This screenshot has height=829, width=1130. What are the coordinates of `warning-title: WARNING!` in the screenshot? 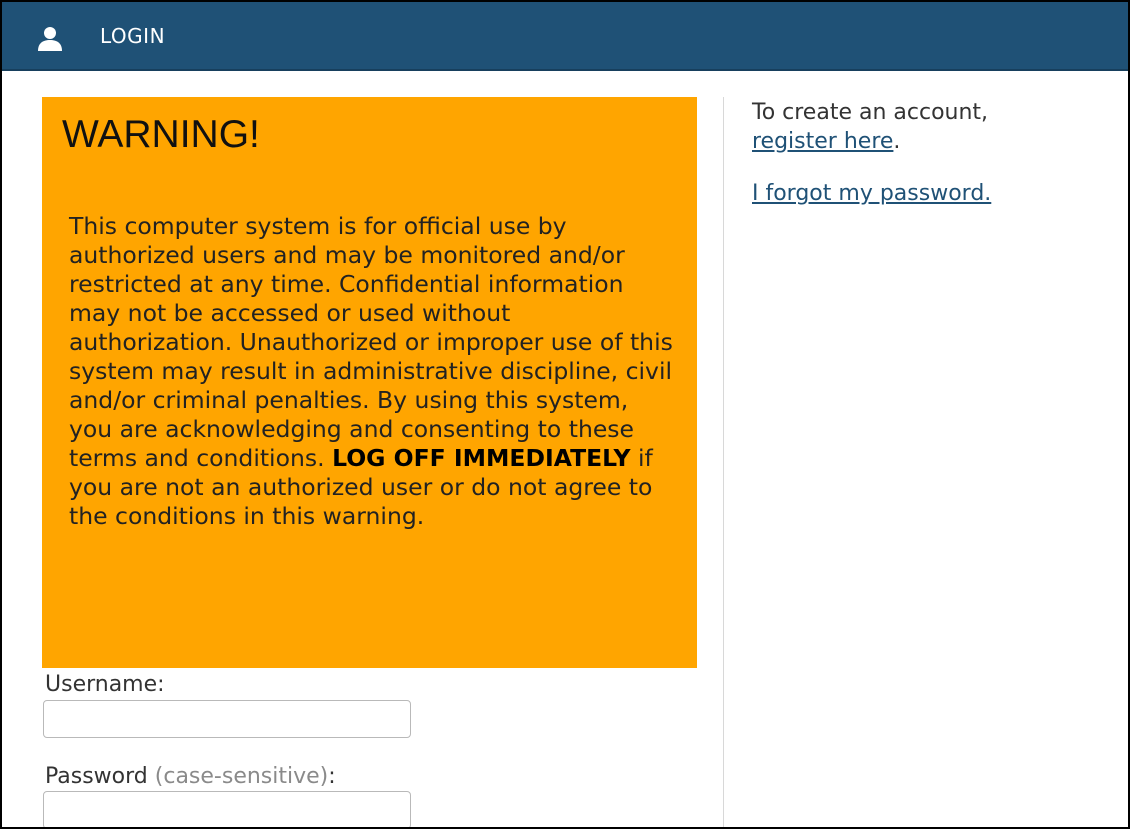 It's located at (161, 134).